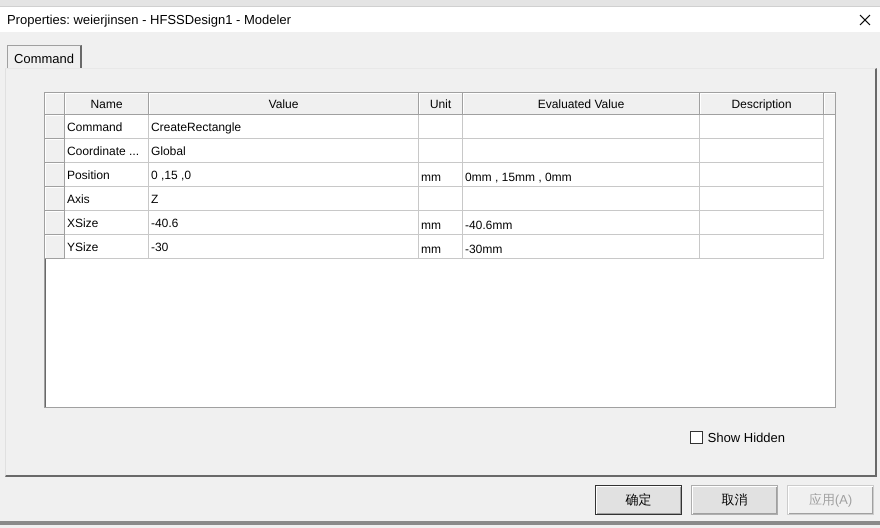  Describe the element at coordinates (107, 199) in the screenshot. I see `table-cell: Axis` at that location.